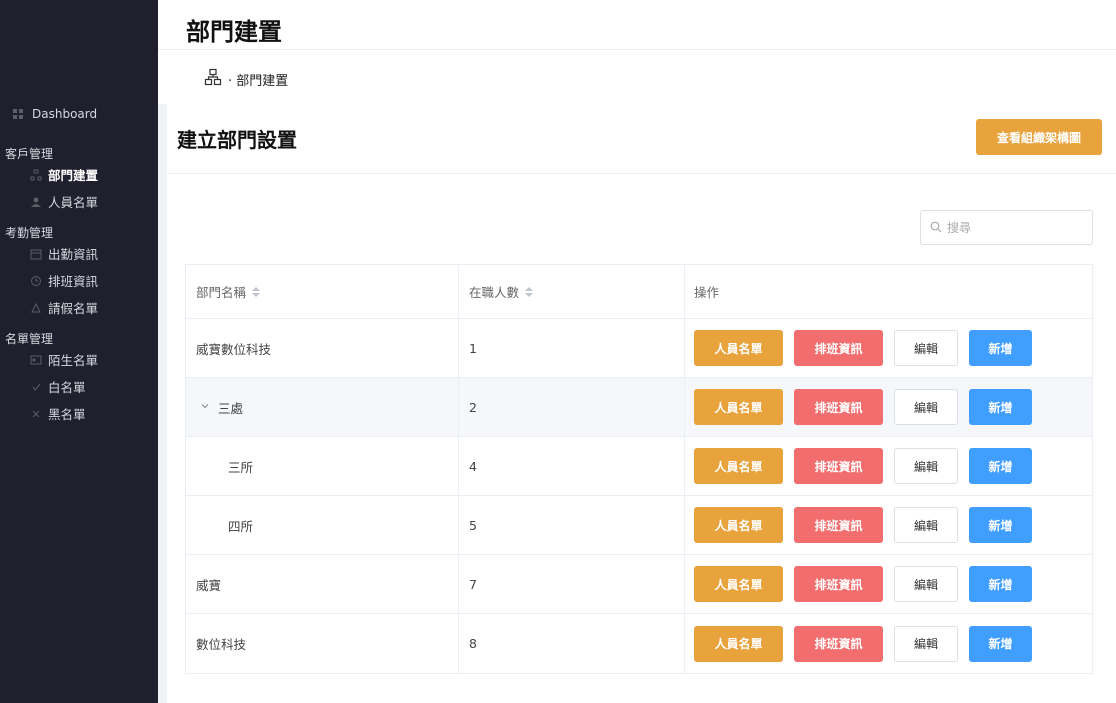 The image size is (1116, 703). What do you see at coordinates (258, 79) in the screenshot?
I see `breadcrumb-label: · 部門建置` at bounding box center [258, 79].